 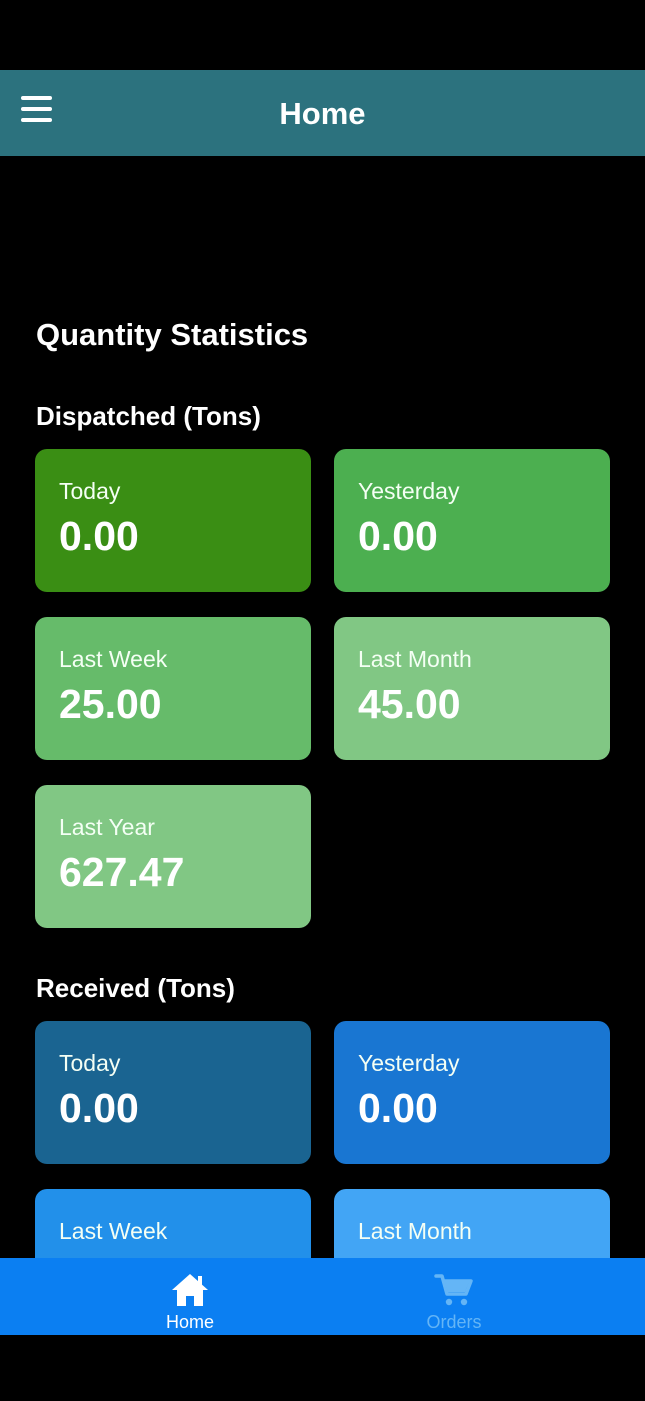 I want to click on dispatched-yesterday-card: Yesterday 0.00, so click(x=472, y=520).